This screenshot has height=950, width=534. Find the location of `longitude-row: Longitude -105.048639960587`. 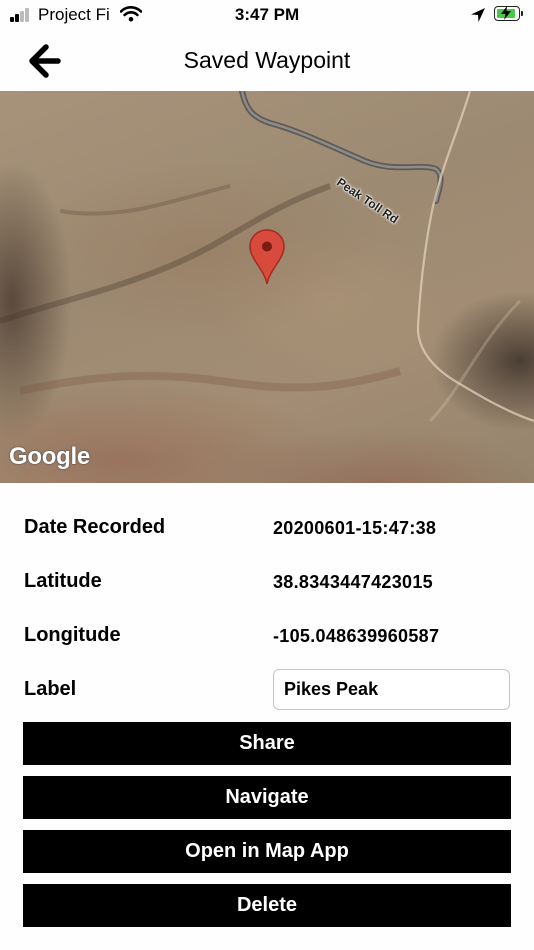

longitude-row: Longitude -105.048639960587 is located at coordinates (267, 635).